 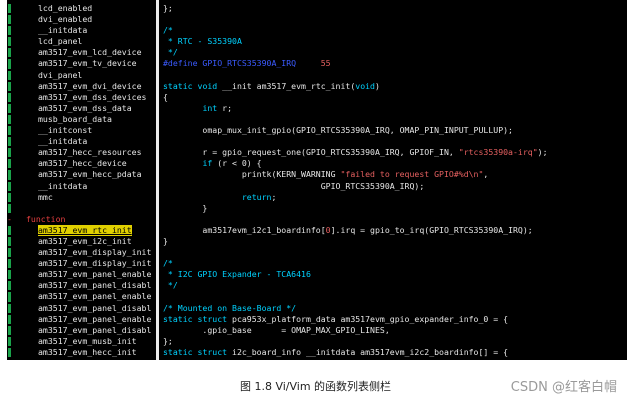 What do you see at coordinates (393, 163) in the screenshot?
I see `code-line: if (r < 0) {` at bounding box center [393, 163].